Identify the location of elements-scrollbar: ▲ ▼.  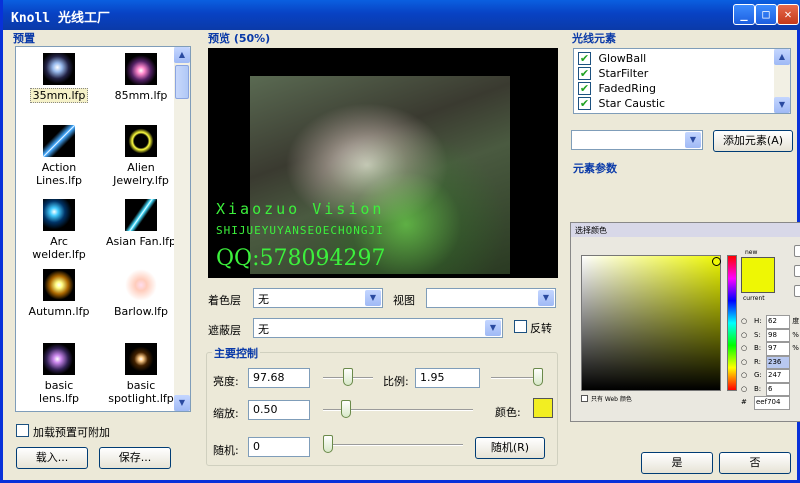
(782, 81).